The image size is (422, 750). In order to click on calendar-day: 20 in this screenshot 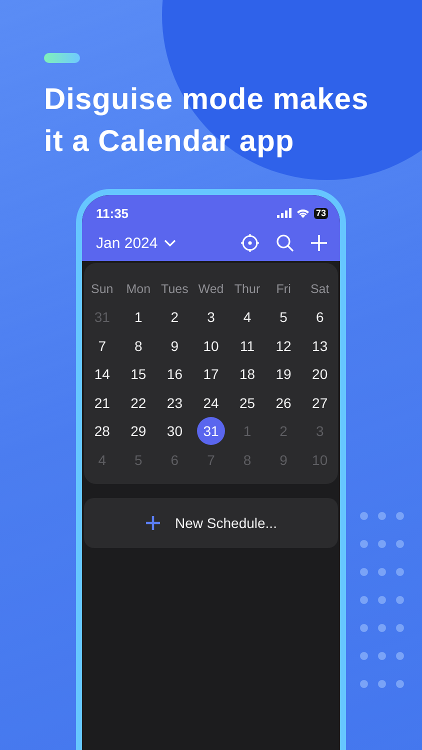, I will do `click(320, 374)`.